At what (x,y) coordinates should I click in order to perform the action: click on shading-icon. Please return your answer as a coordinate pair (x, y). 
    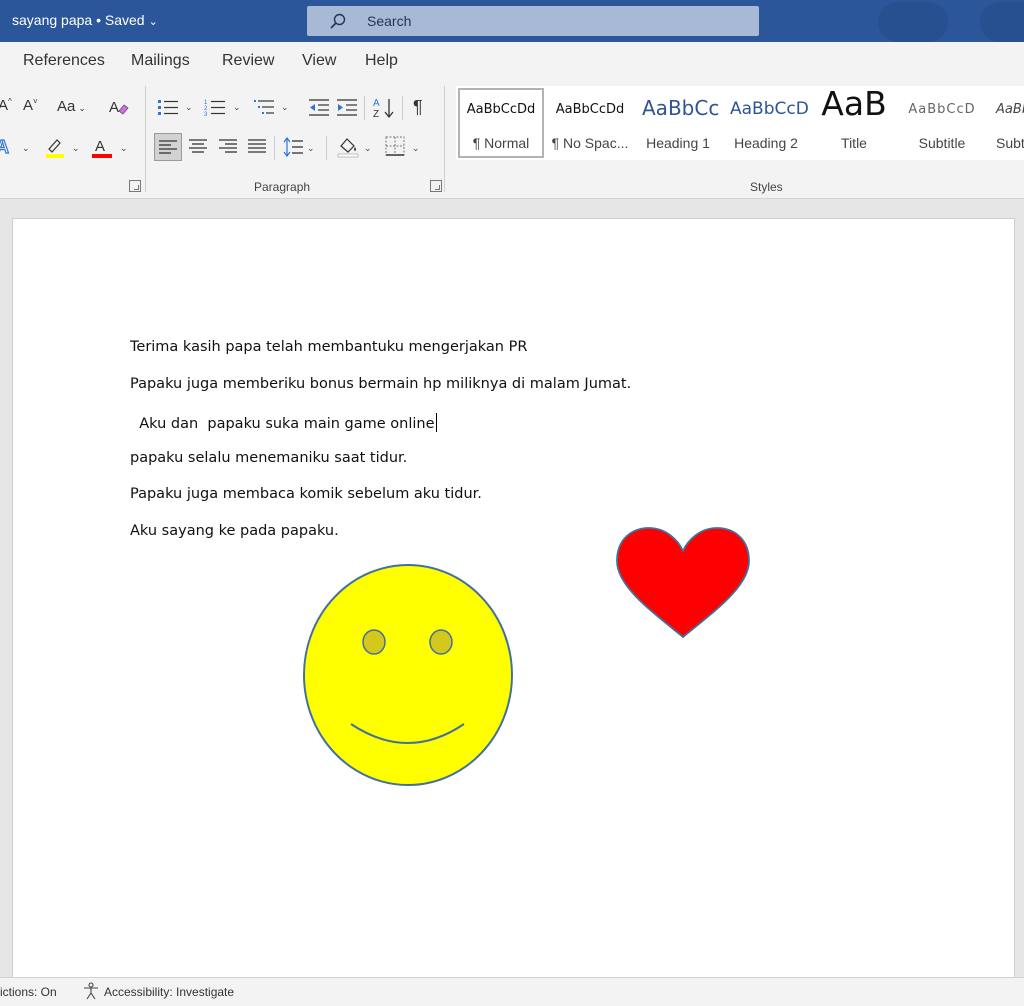
    Looking at the image, I should click on (348, 147).